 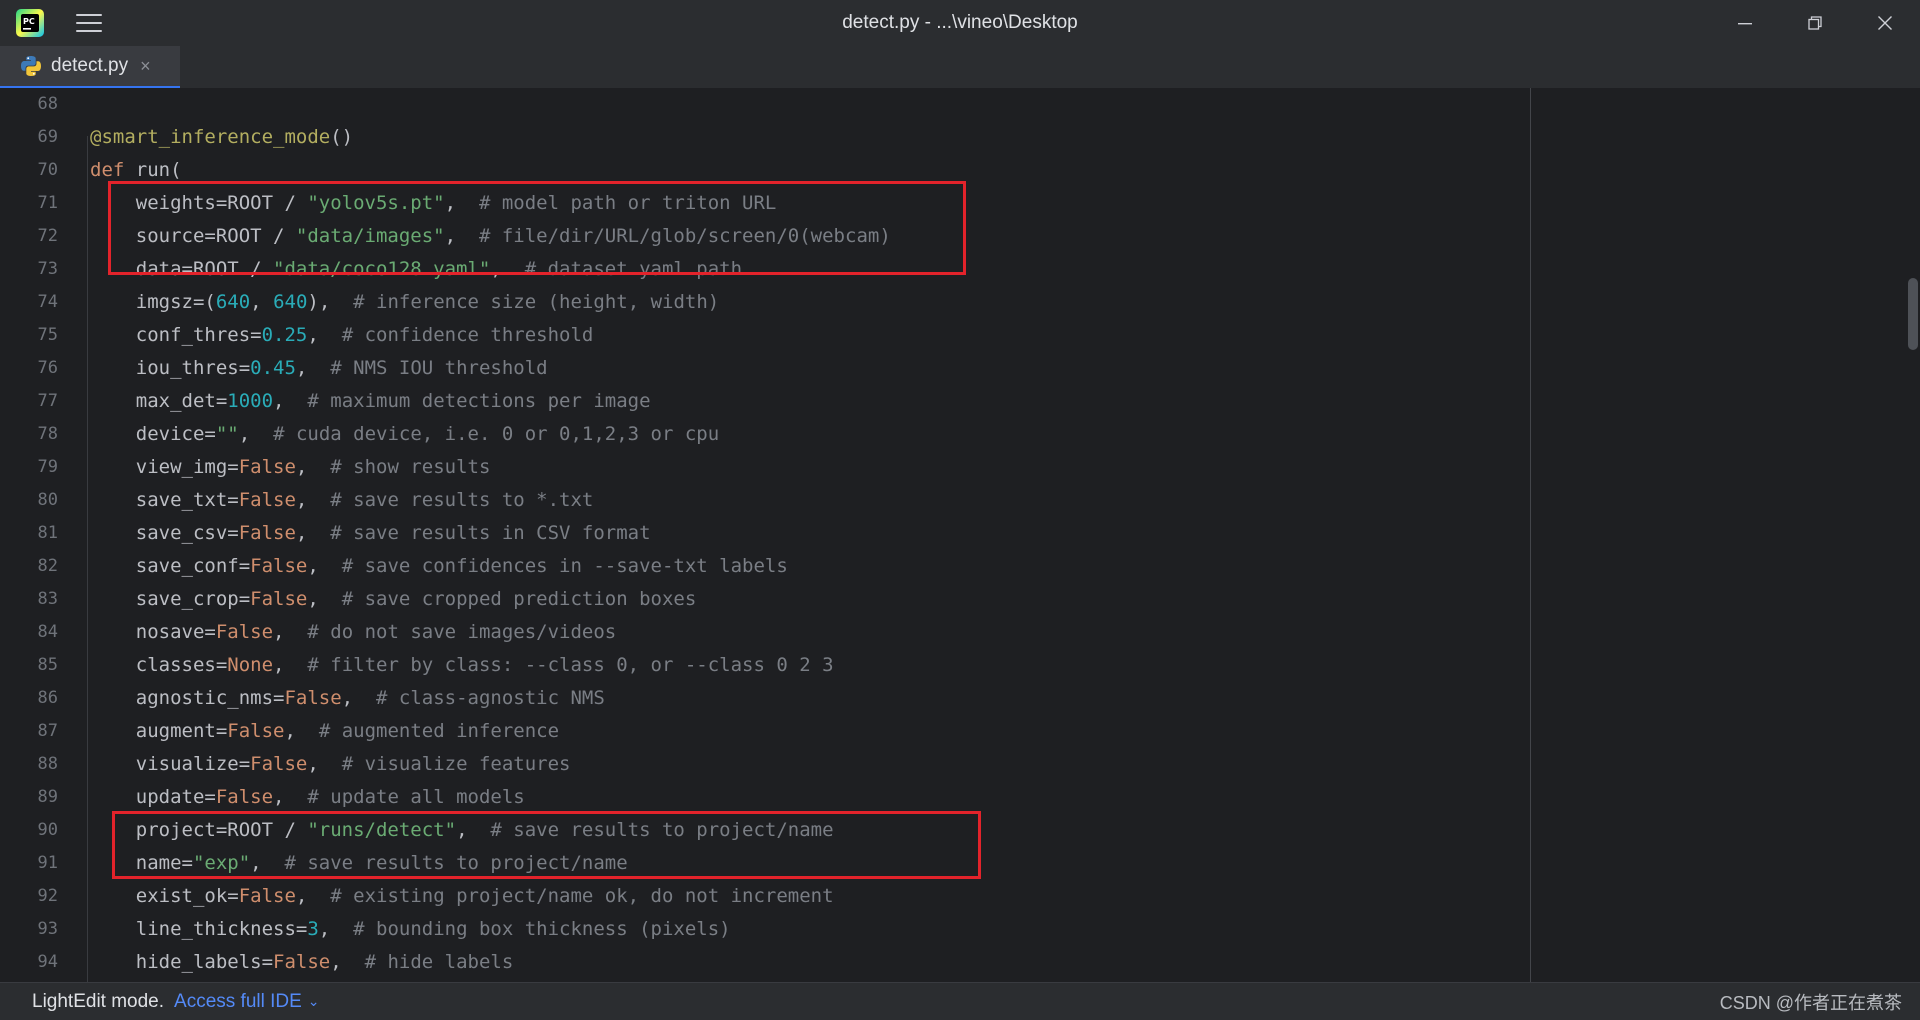 What do you see at coordinates (462, 632) in the screenshot?
I see `code-token: # do not save images/videos` at bounding box center [462, 632].